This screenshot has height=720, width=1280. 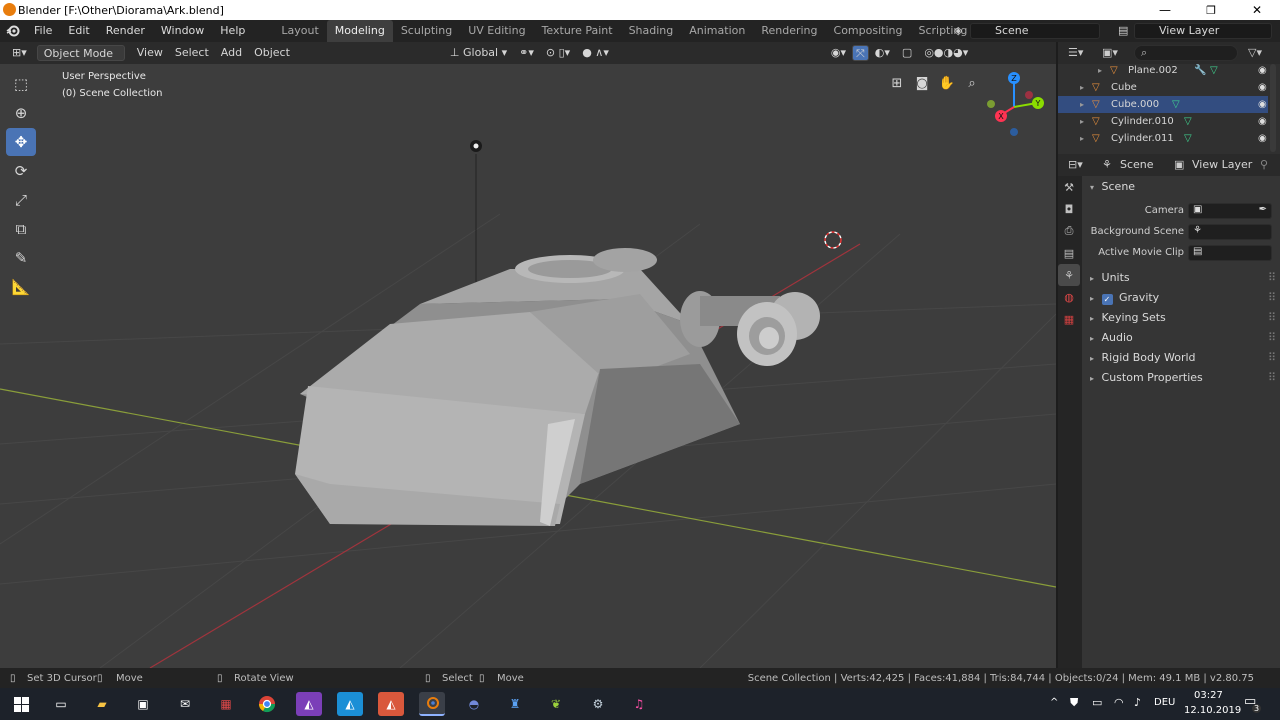 What do you see at coordinates (556, 704) in the screenshot?
I see `razer-icon: ❦` at bounding box center [556, 704].